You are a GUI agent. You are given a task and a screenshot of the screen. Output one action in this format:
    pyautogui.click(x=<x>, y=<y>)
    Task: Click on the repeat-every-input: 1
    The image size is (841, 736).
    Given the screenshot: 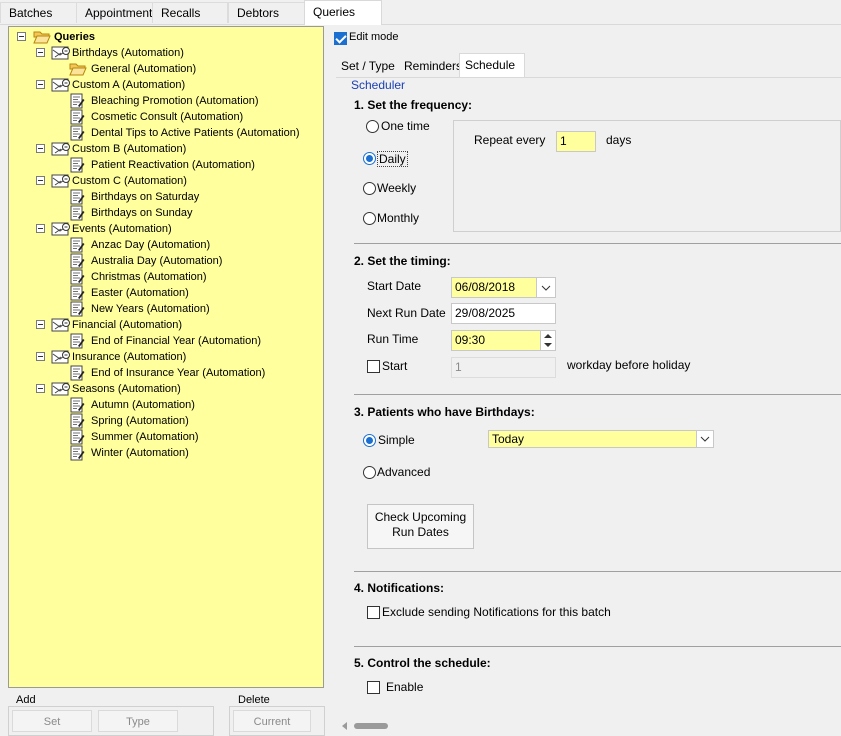 What is the action you would take?
    pyautogui.click(x=576, y=141)
    